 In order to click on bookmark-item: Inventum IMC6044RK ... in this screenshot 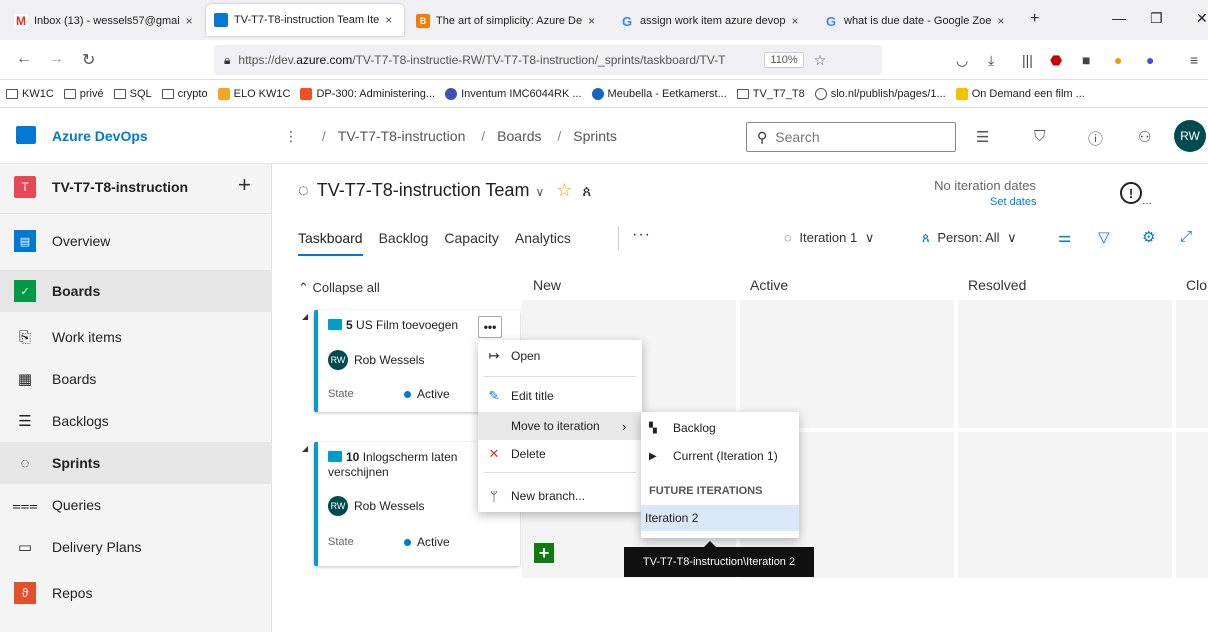, I will do `click(513, 93)`.